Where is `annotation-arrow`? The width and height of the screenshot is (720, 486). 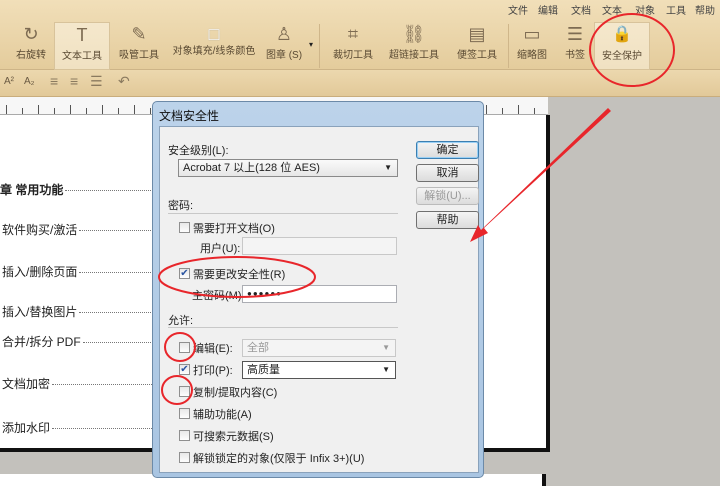 annotation-arrow is located at coordinates (540, 175).